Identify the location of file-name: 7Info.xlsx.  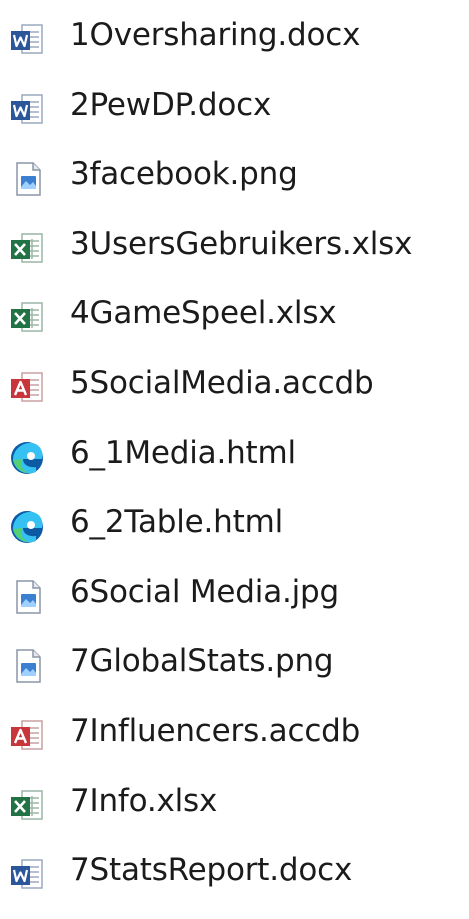
(144, 800).